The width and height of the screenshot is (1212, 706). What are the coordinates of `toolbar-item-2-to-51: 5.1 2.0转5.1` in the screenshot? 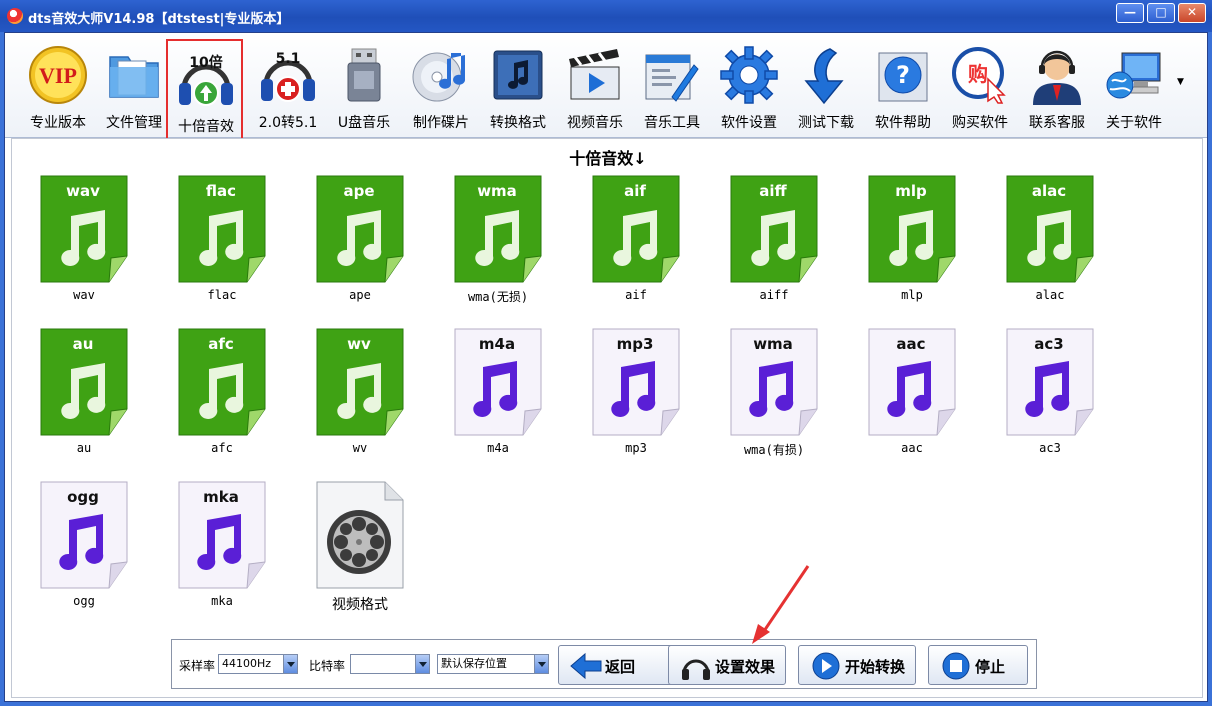 It's located at (288, 87).